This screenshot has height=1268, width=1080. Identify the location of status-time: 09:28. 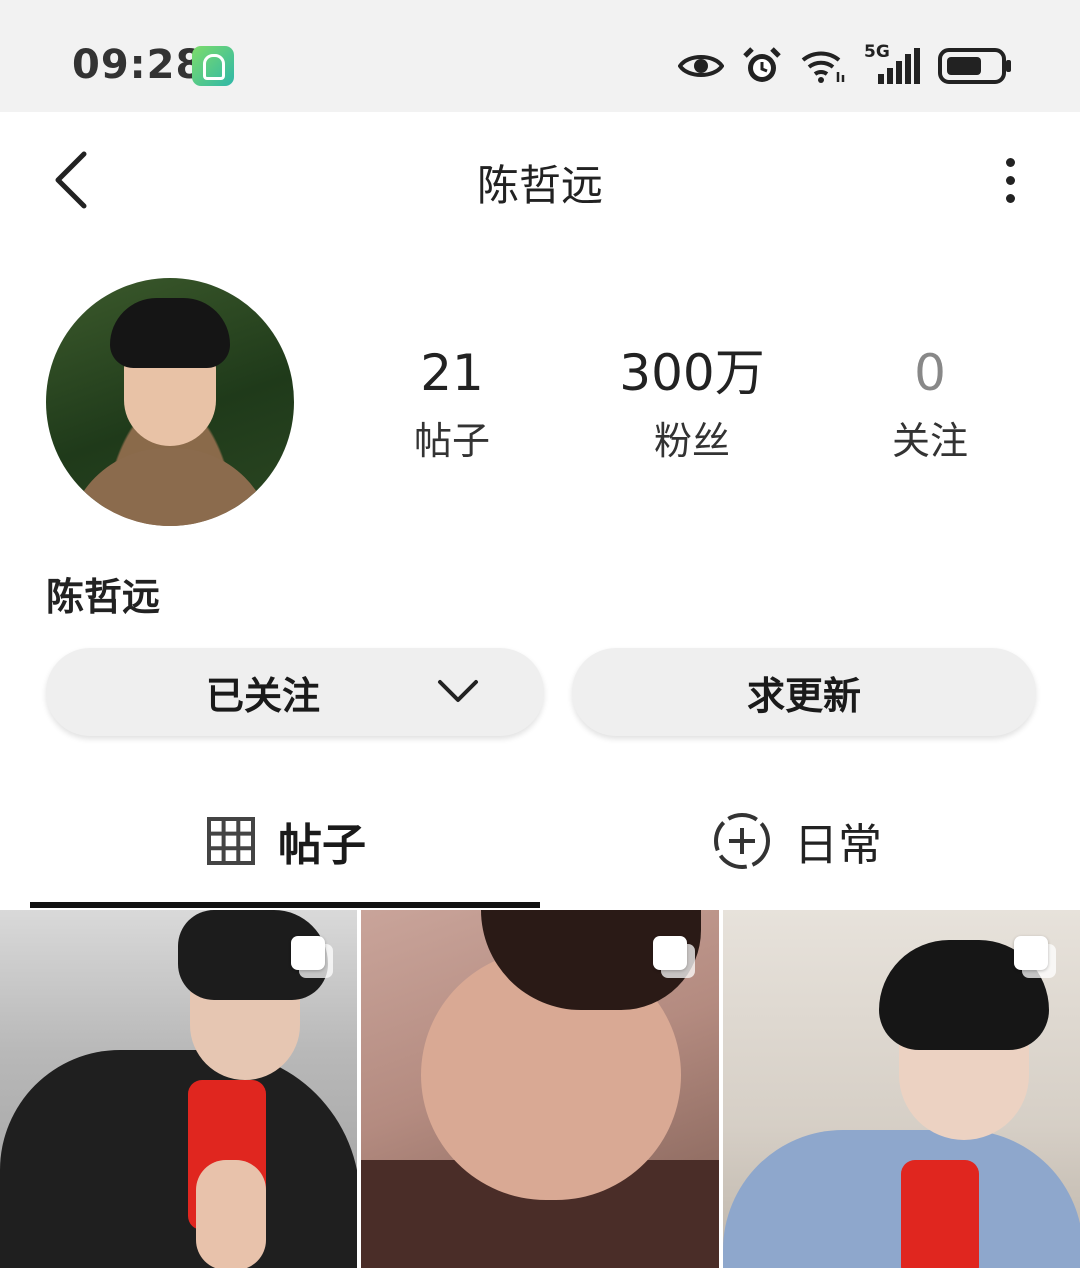
(138, 65).